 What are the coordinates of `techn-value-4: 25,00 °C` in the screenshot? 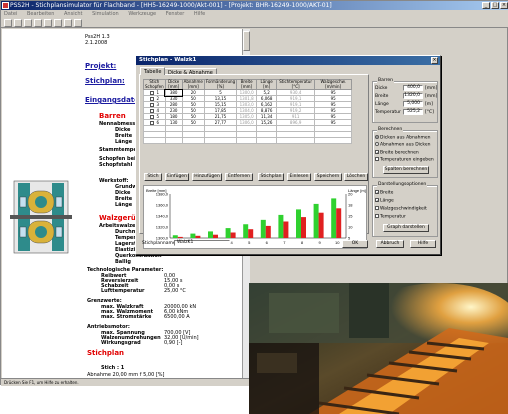 It's located at (175, 291).